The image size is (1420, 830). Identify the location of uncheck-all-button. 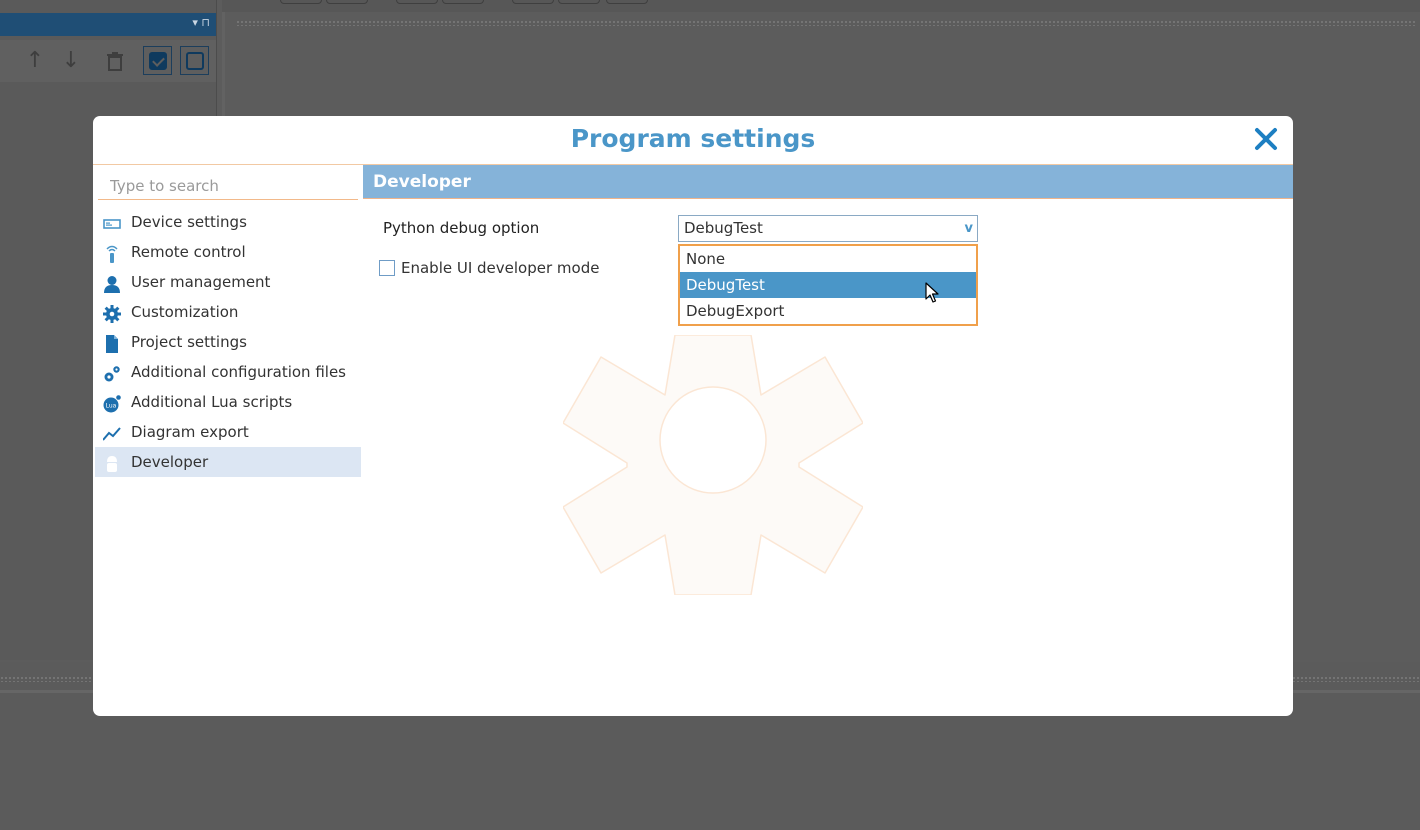
(194, 60).